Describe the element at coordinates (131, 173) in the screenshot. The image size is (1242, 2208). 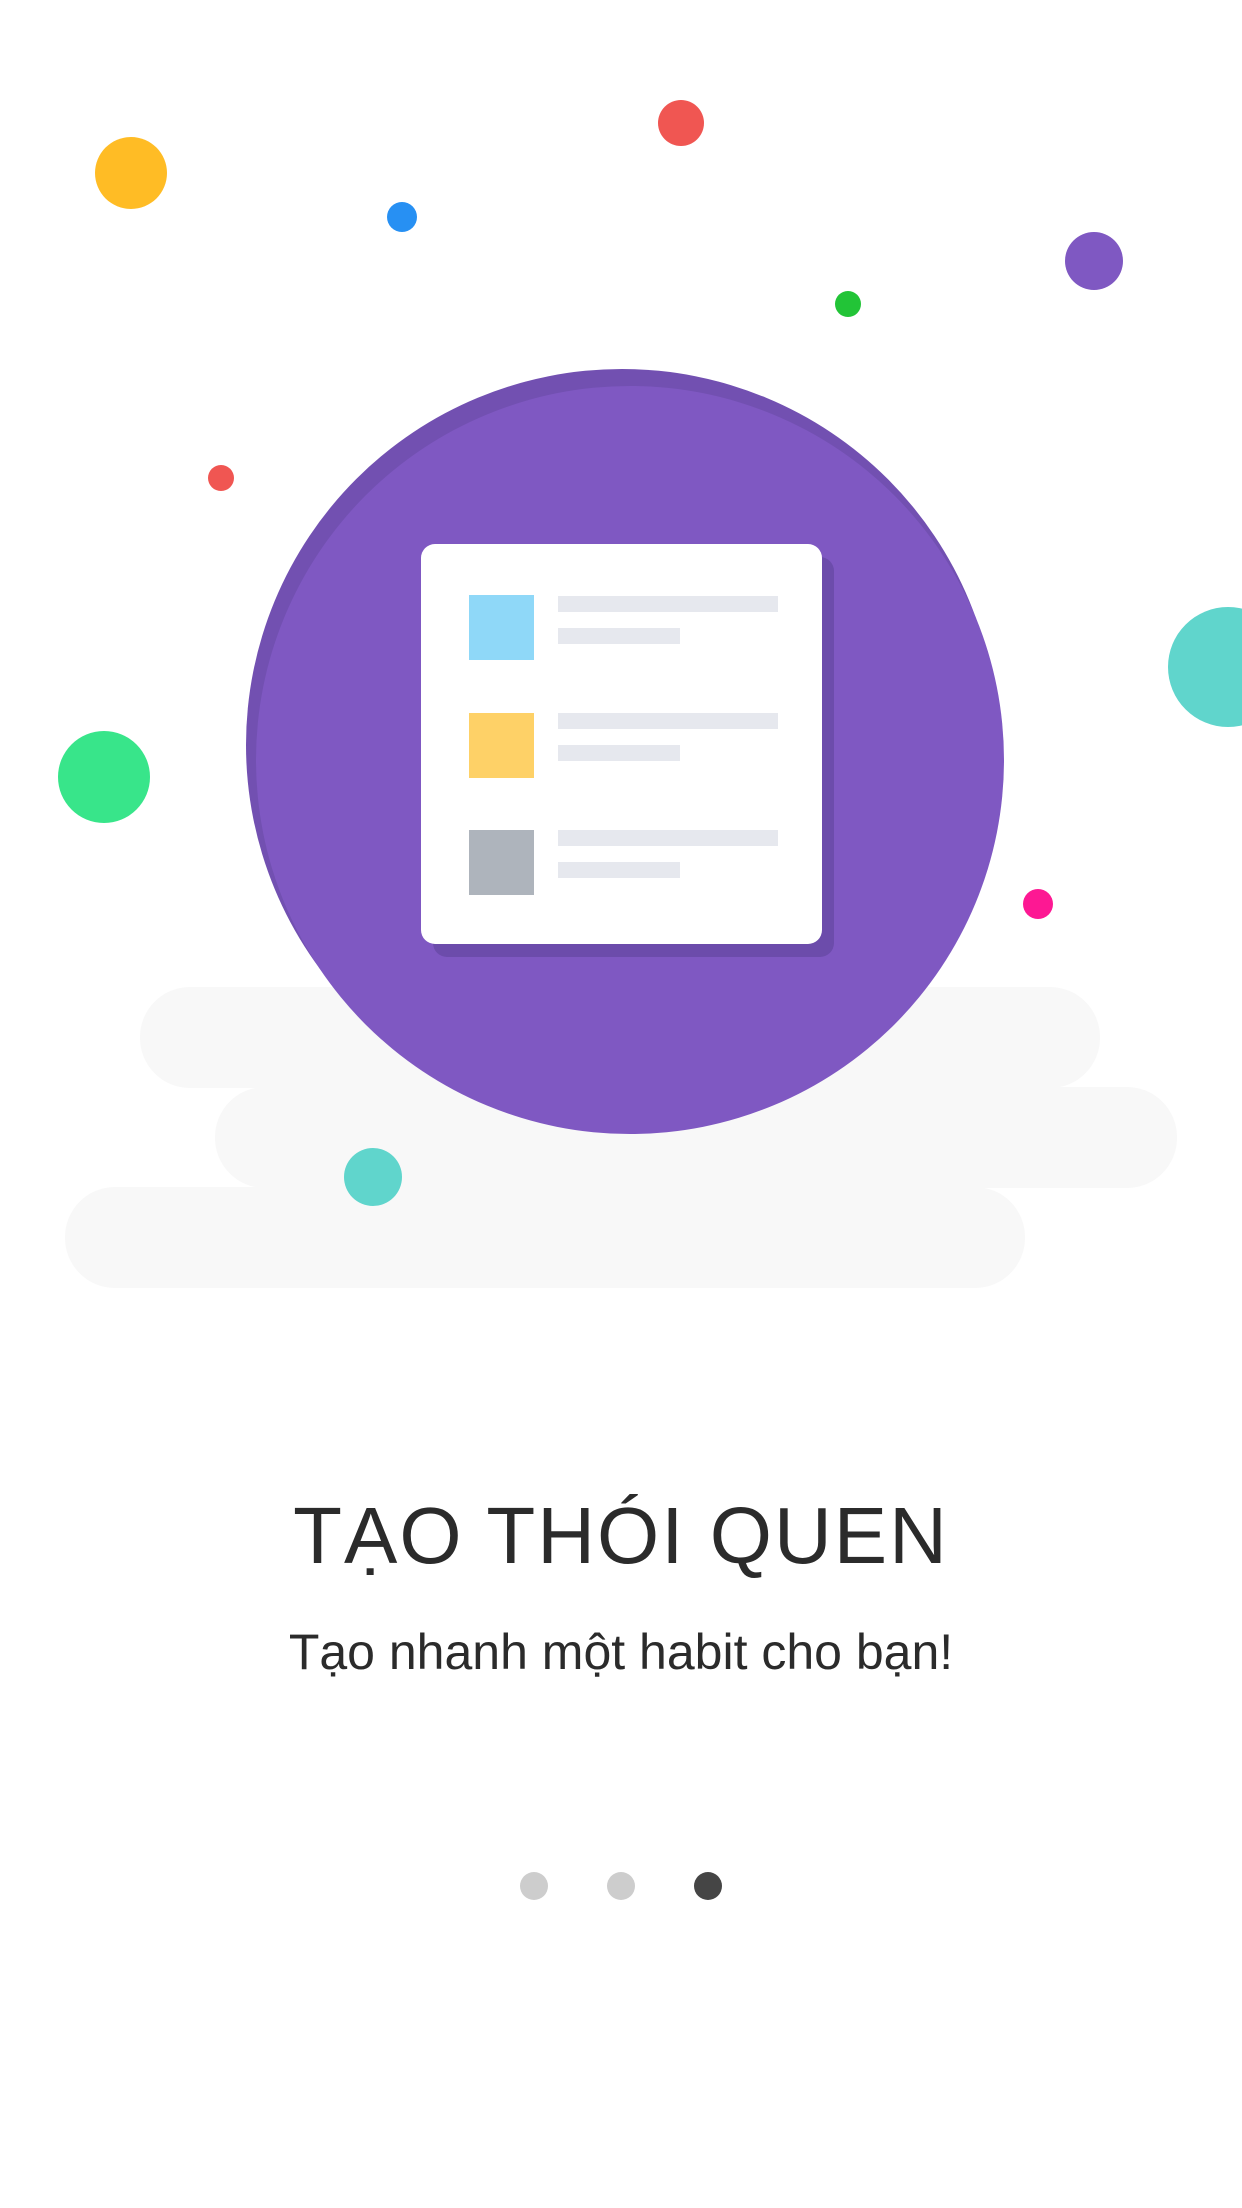
I see `confetti-dot-yellow` at that location.